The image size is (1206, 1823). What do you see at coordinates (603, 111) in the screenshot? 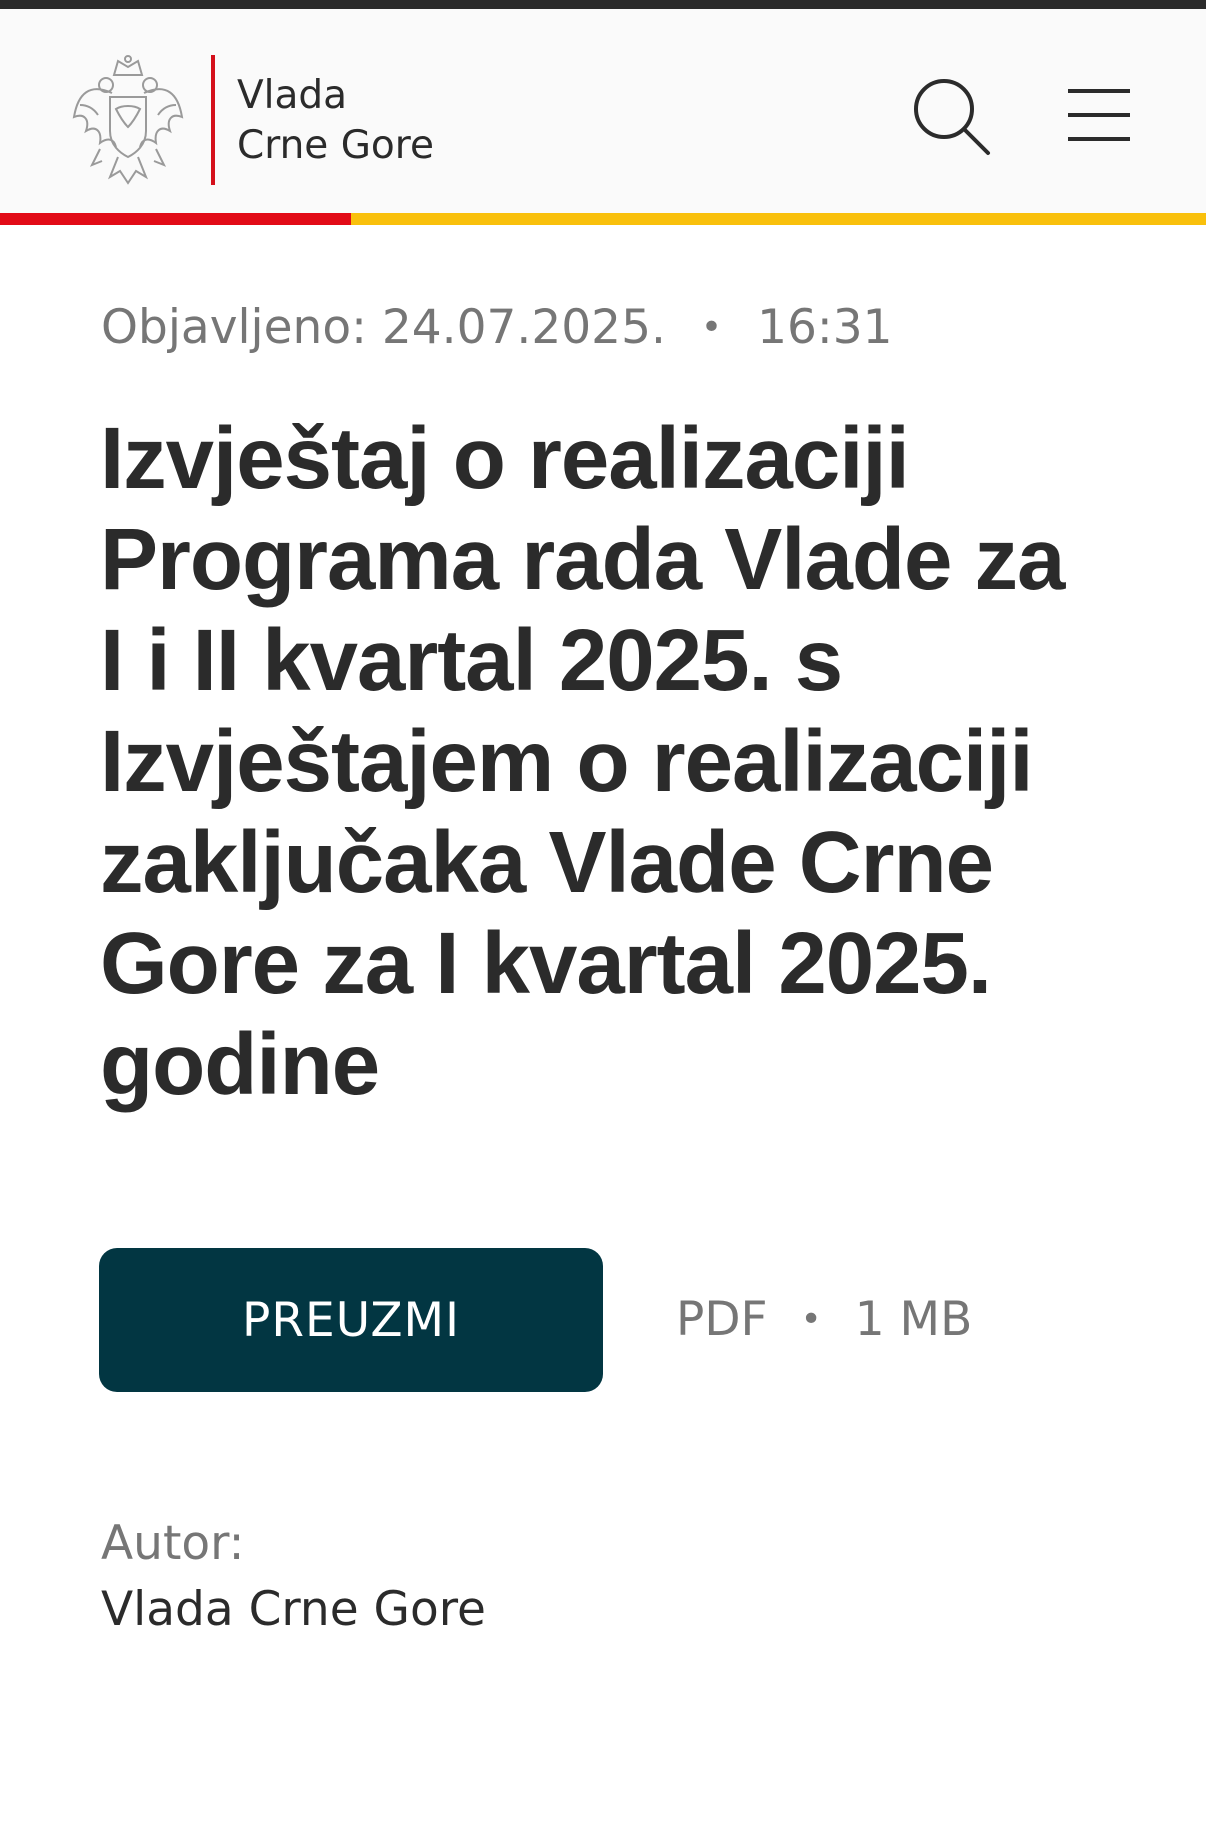
I see `site-header: Vlada Crne Gore` at bounding box center [603, 111].